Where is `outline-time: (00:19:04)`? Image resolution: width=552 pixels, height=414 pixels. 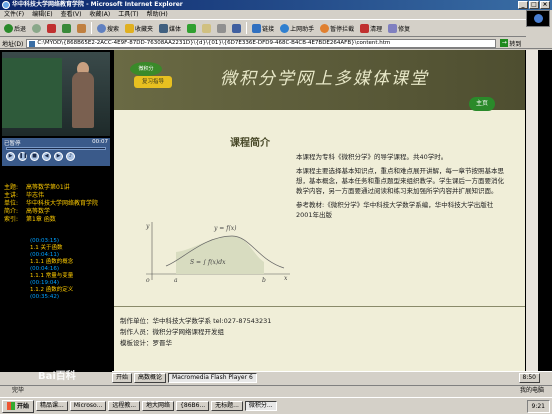
outline-time: (00:19:04) is located at coordinates (70, 283).